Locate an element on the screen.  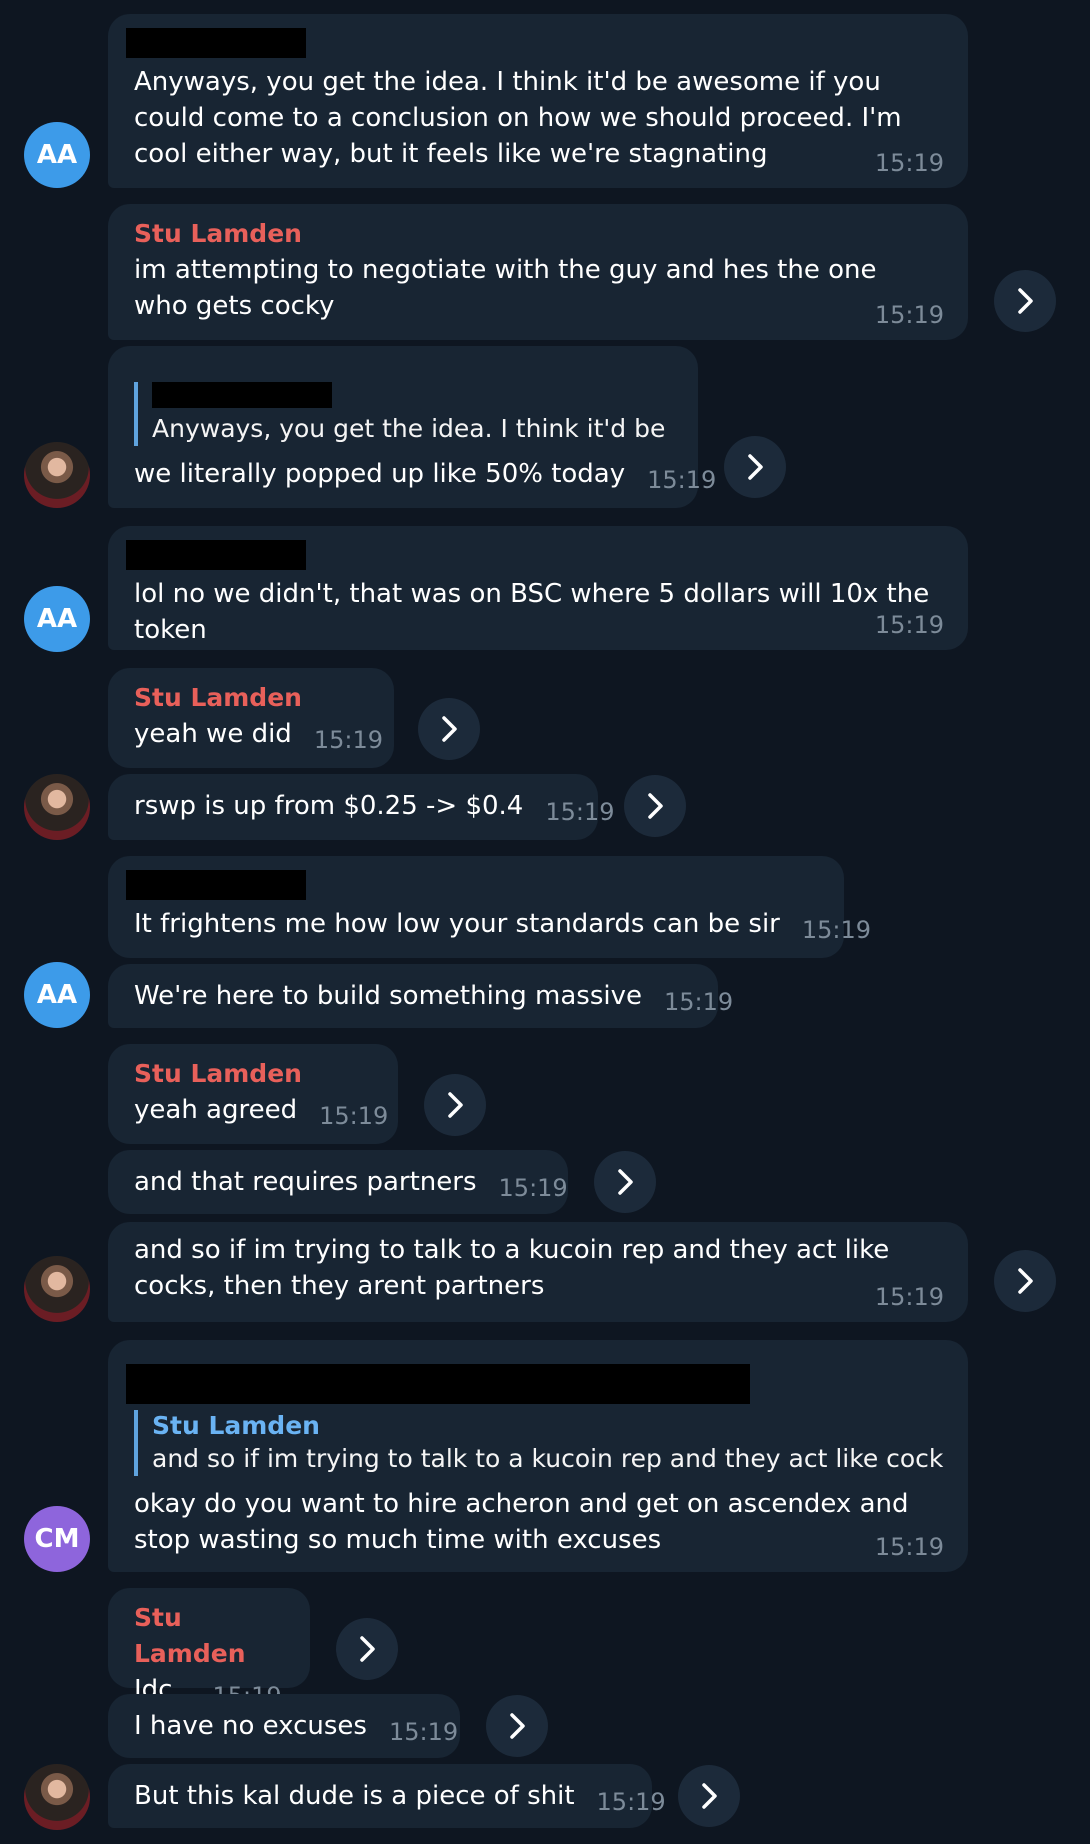
avatar-initials: CM is located at coordinates (57, 1539).